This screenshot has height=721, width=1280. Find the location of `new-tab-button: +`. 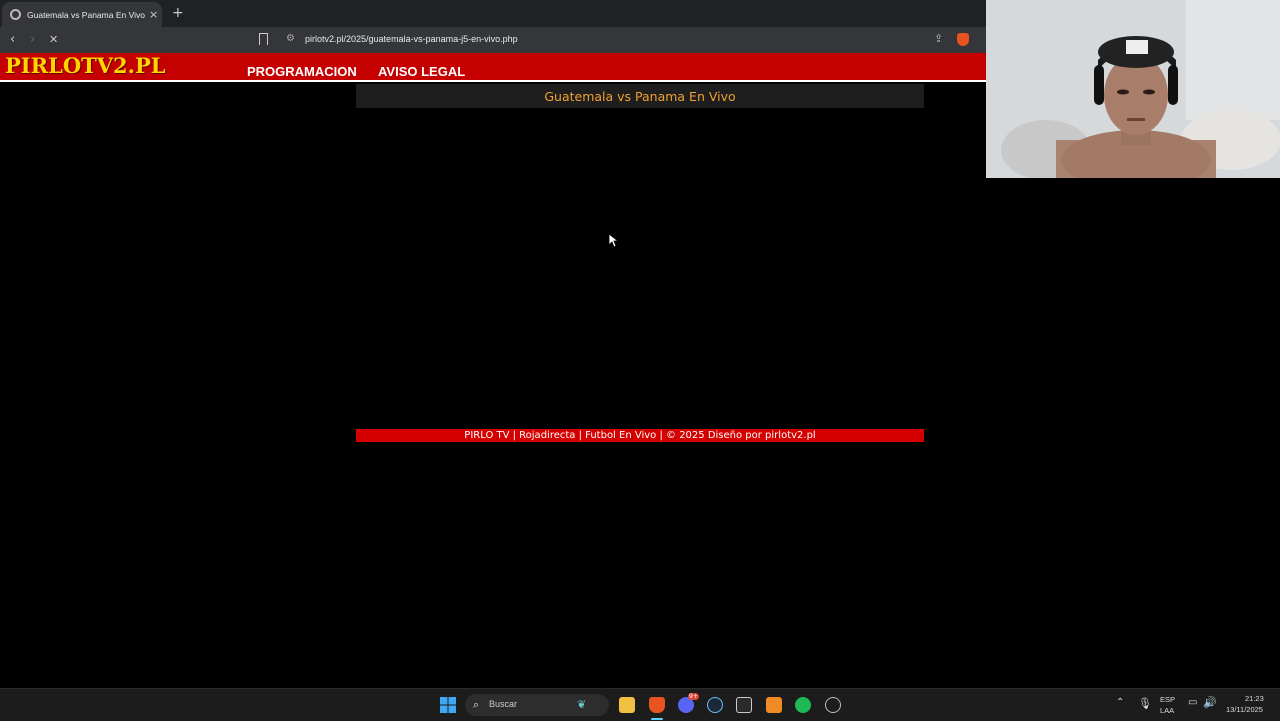

new-tab-button: + is located at coordinates (178, 13).